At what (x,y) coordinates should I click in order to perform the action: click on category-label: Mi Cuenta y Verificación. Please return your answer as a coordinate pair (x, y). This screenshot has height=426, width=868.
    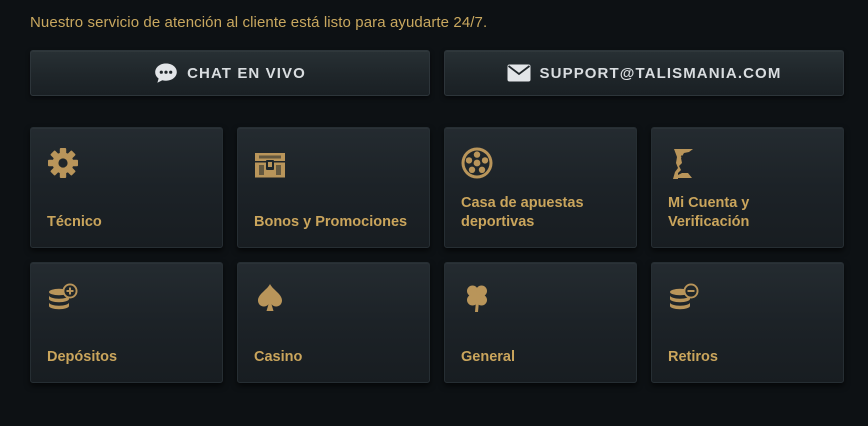
    Looking at the image, I should click on (709, 212).